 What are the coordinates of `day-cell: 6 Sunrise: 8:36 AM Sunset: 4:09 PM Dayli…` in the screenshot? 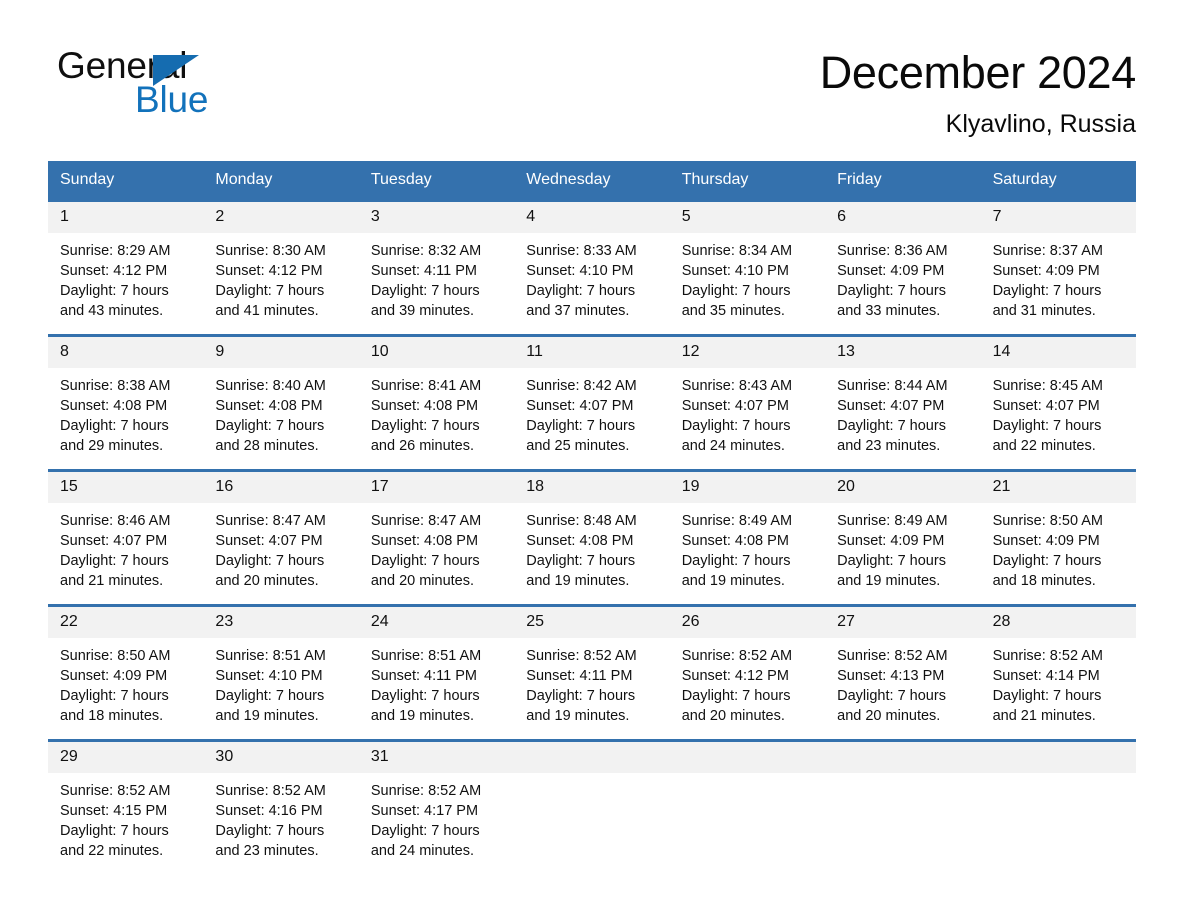 It's located at (903, 268).